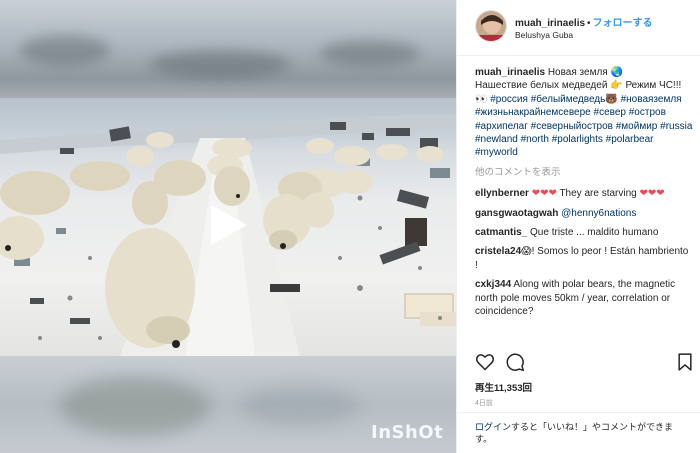 The height and width of the screenshot is (453, 700). What do you see at coordinates (594, 233) in the screenshot?
I see `comment-text: Que triste ... maldito humano` at bounding box center [594, 233].